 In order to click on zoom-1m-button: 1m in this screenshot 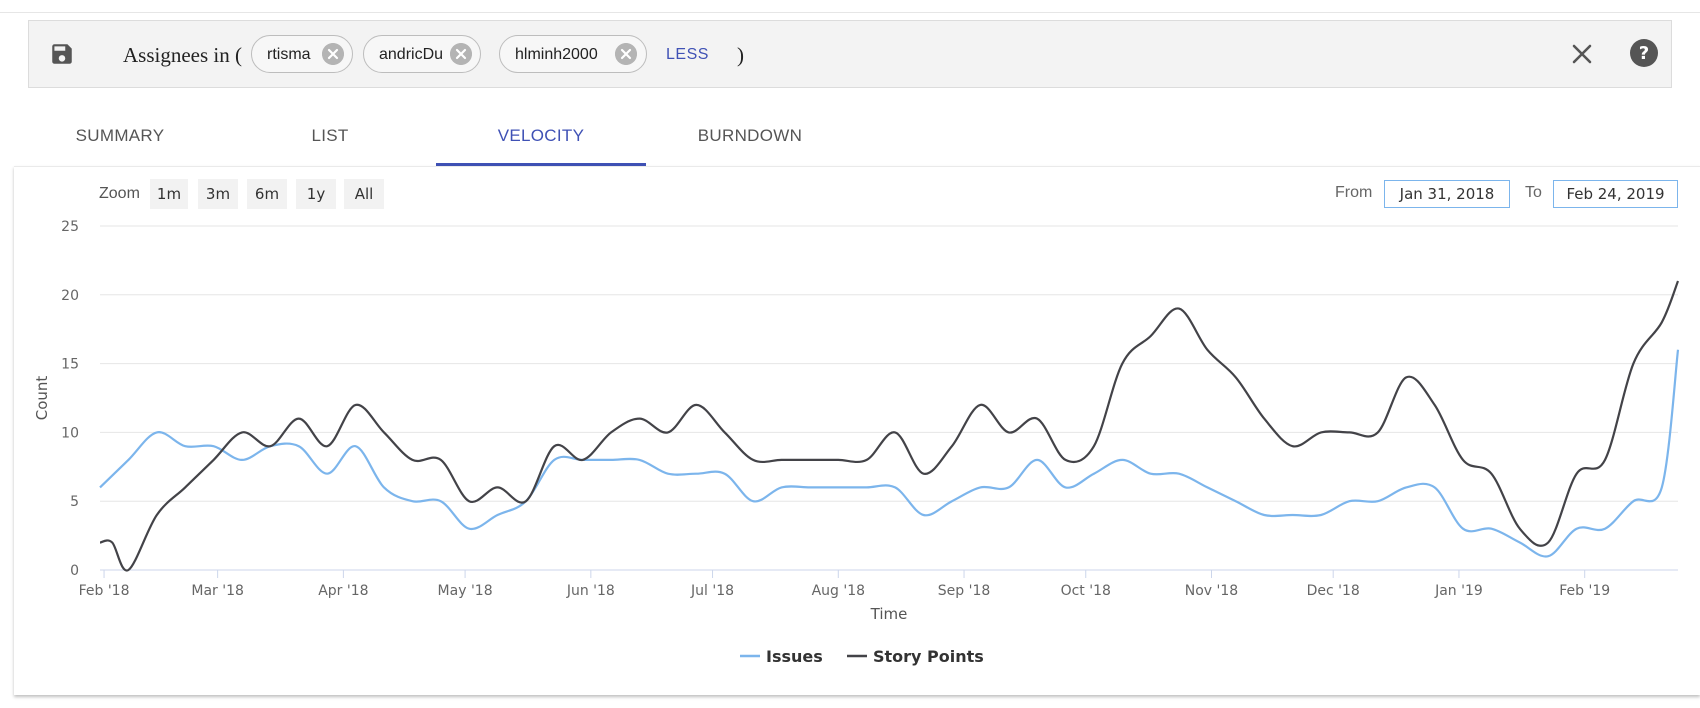, I will do `click(169, 194)`.